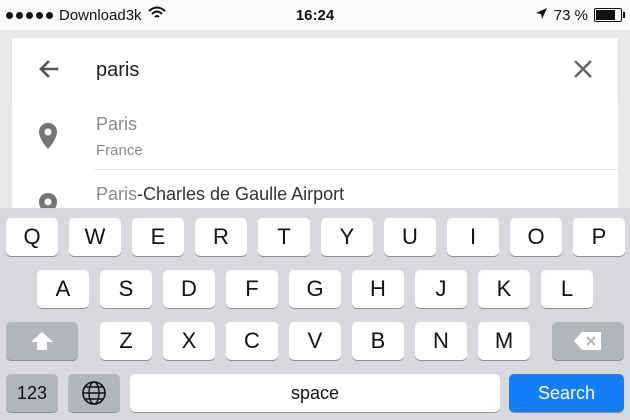  What do you see at coordinates (189, 289) in the screenshot?
I see `key-d: D` at bounding box center [189, 289].